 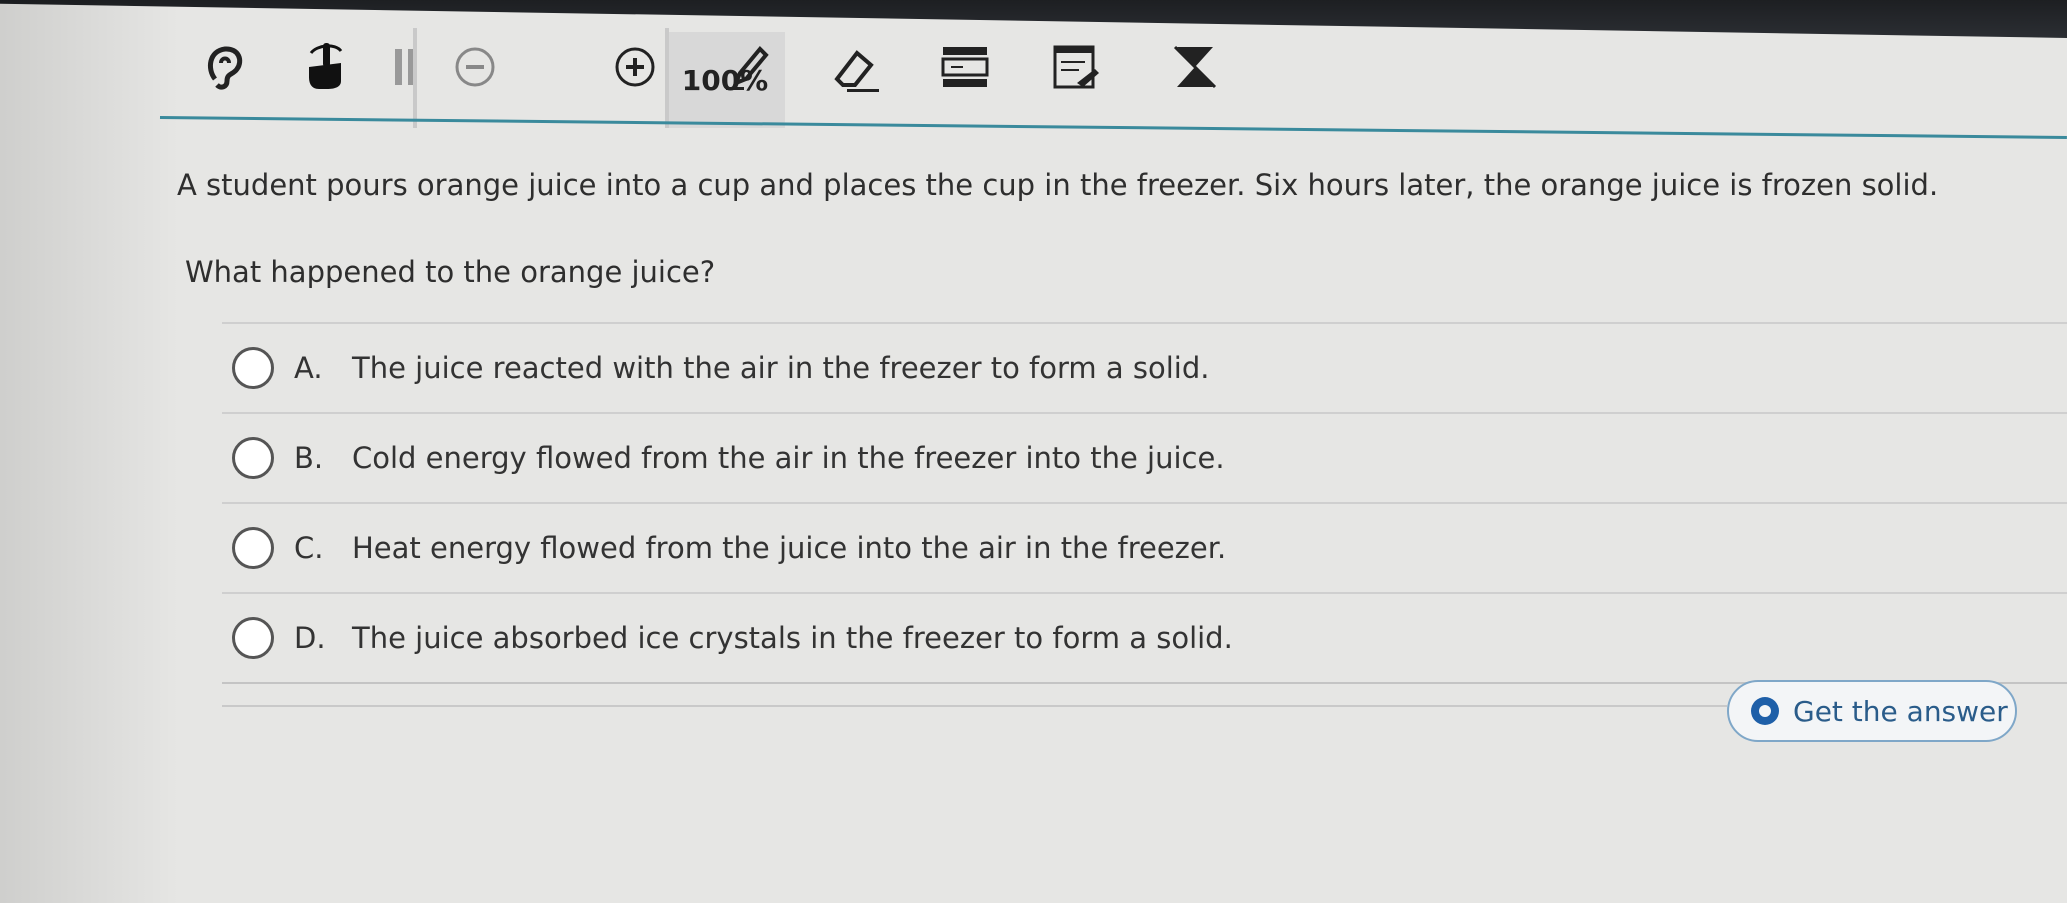 I want to click on zoom-out-icon, so click(x=475, y=67).